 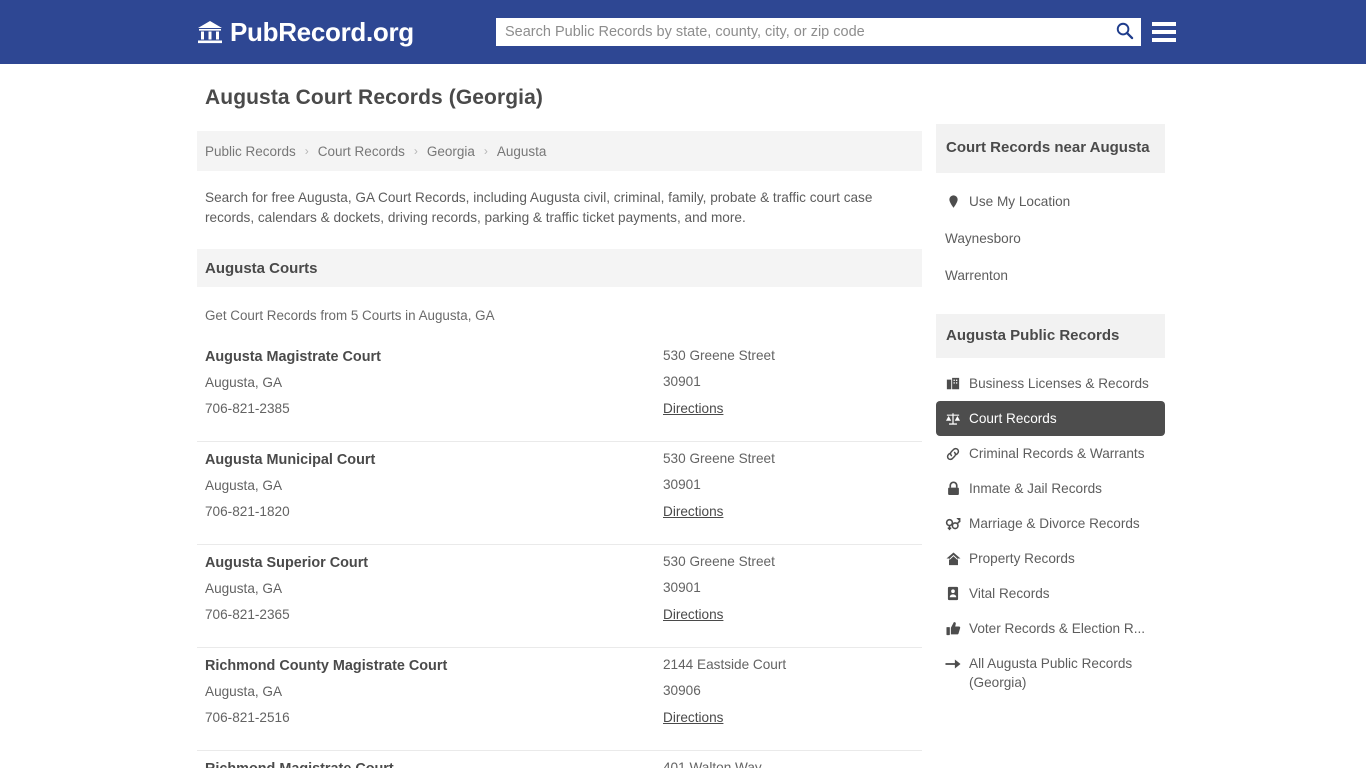 I want to click on sidebar-header-public-records: Augusta Public Records, so click(x=1050, y=336).